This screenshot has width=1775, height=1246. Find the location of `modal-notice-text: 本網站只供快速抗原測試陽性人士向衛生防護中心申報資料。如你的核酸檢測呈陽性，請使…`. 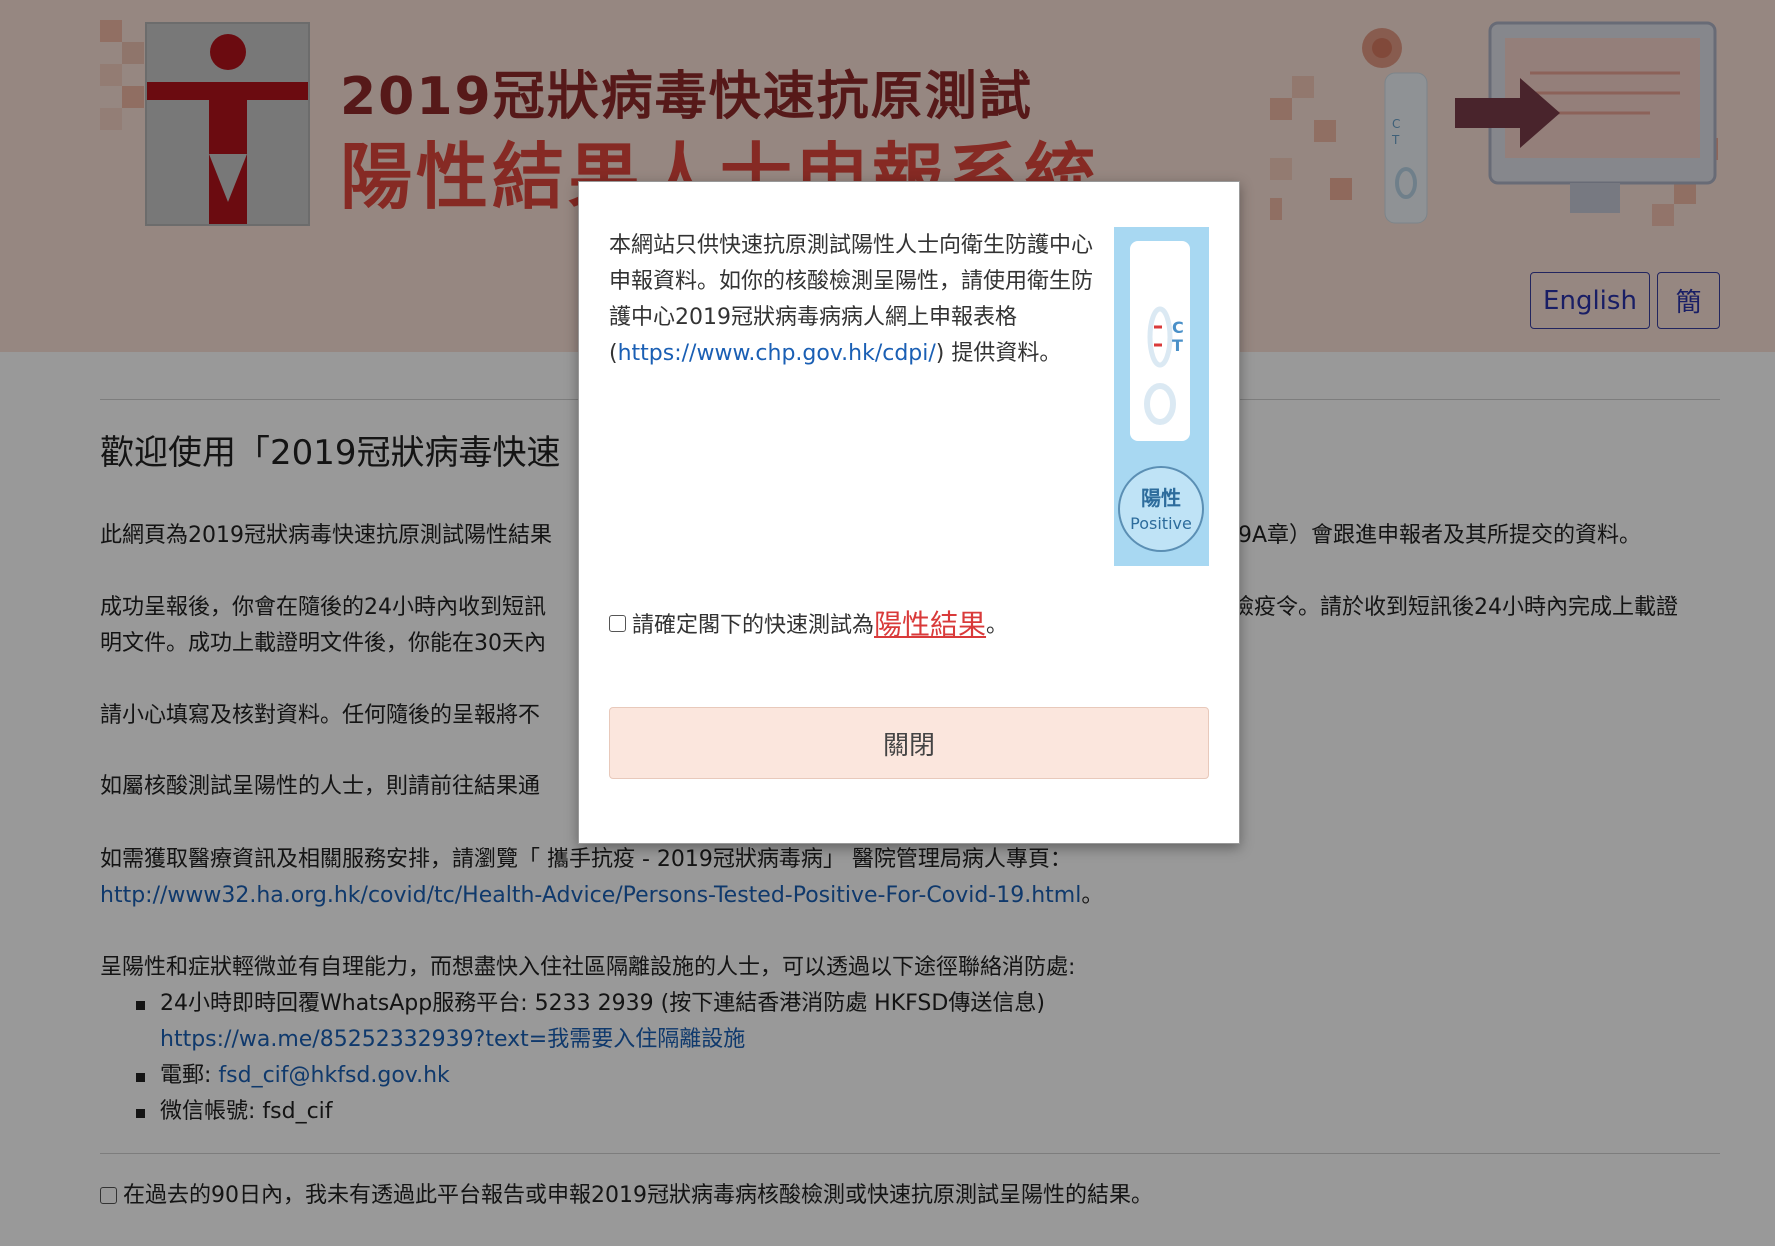

modal-notice-text: 本網站只供快速抗原測試陽性人士向衛生防護中心申報資料。如你的核酸檢測呈陽性，請使… is located at coordinates (856, 300).